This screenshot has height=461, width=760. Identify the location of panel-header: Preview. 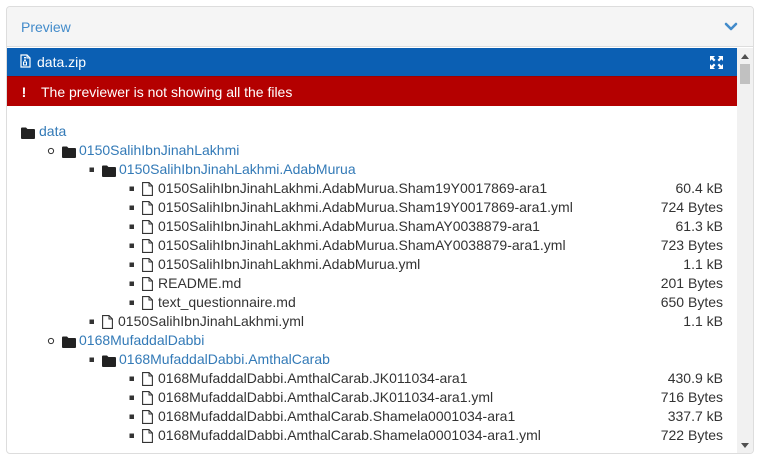
(380, 27).